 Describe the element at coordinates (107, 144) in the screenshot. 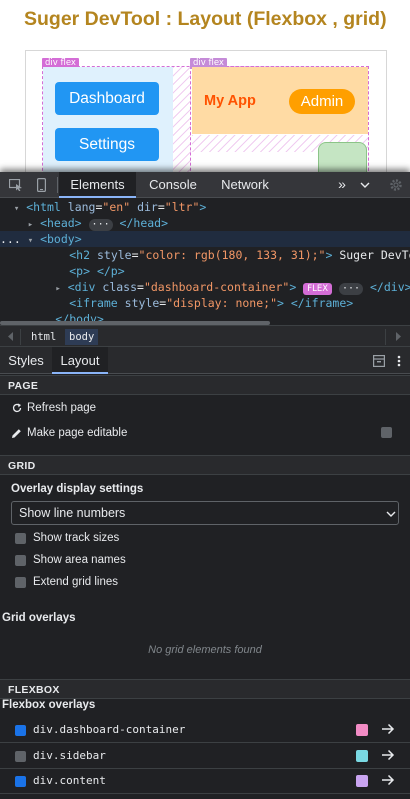

I see `settings-button: Settings` at that location.